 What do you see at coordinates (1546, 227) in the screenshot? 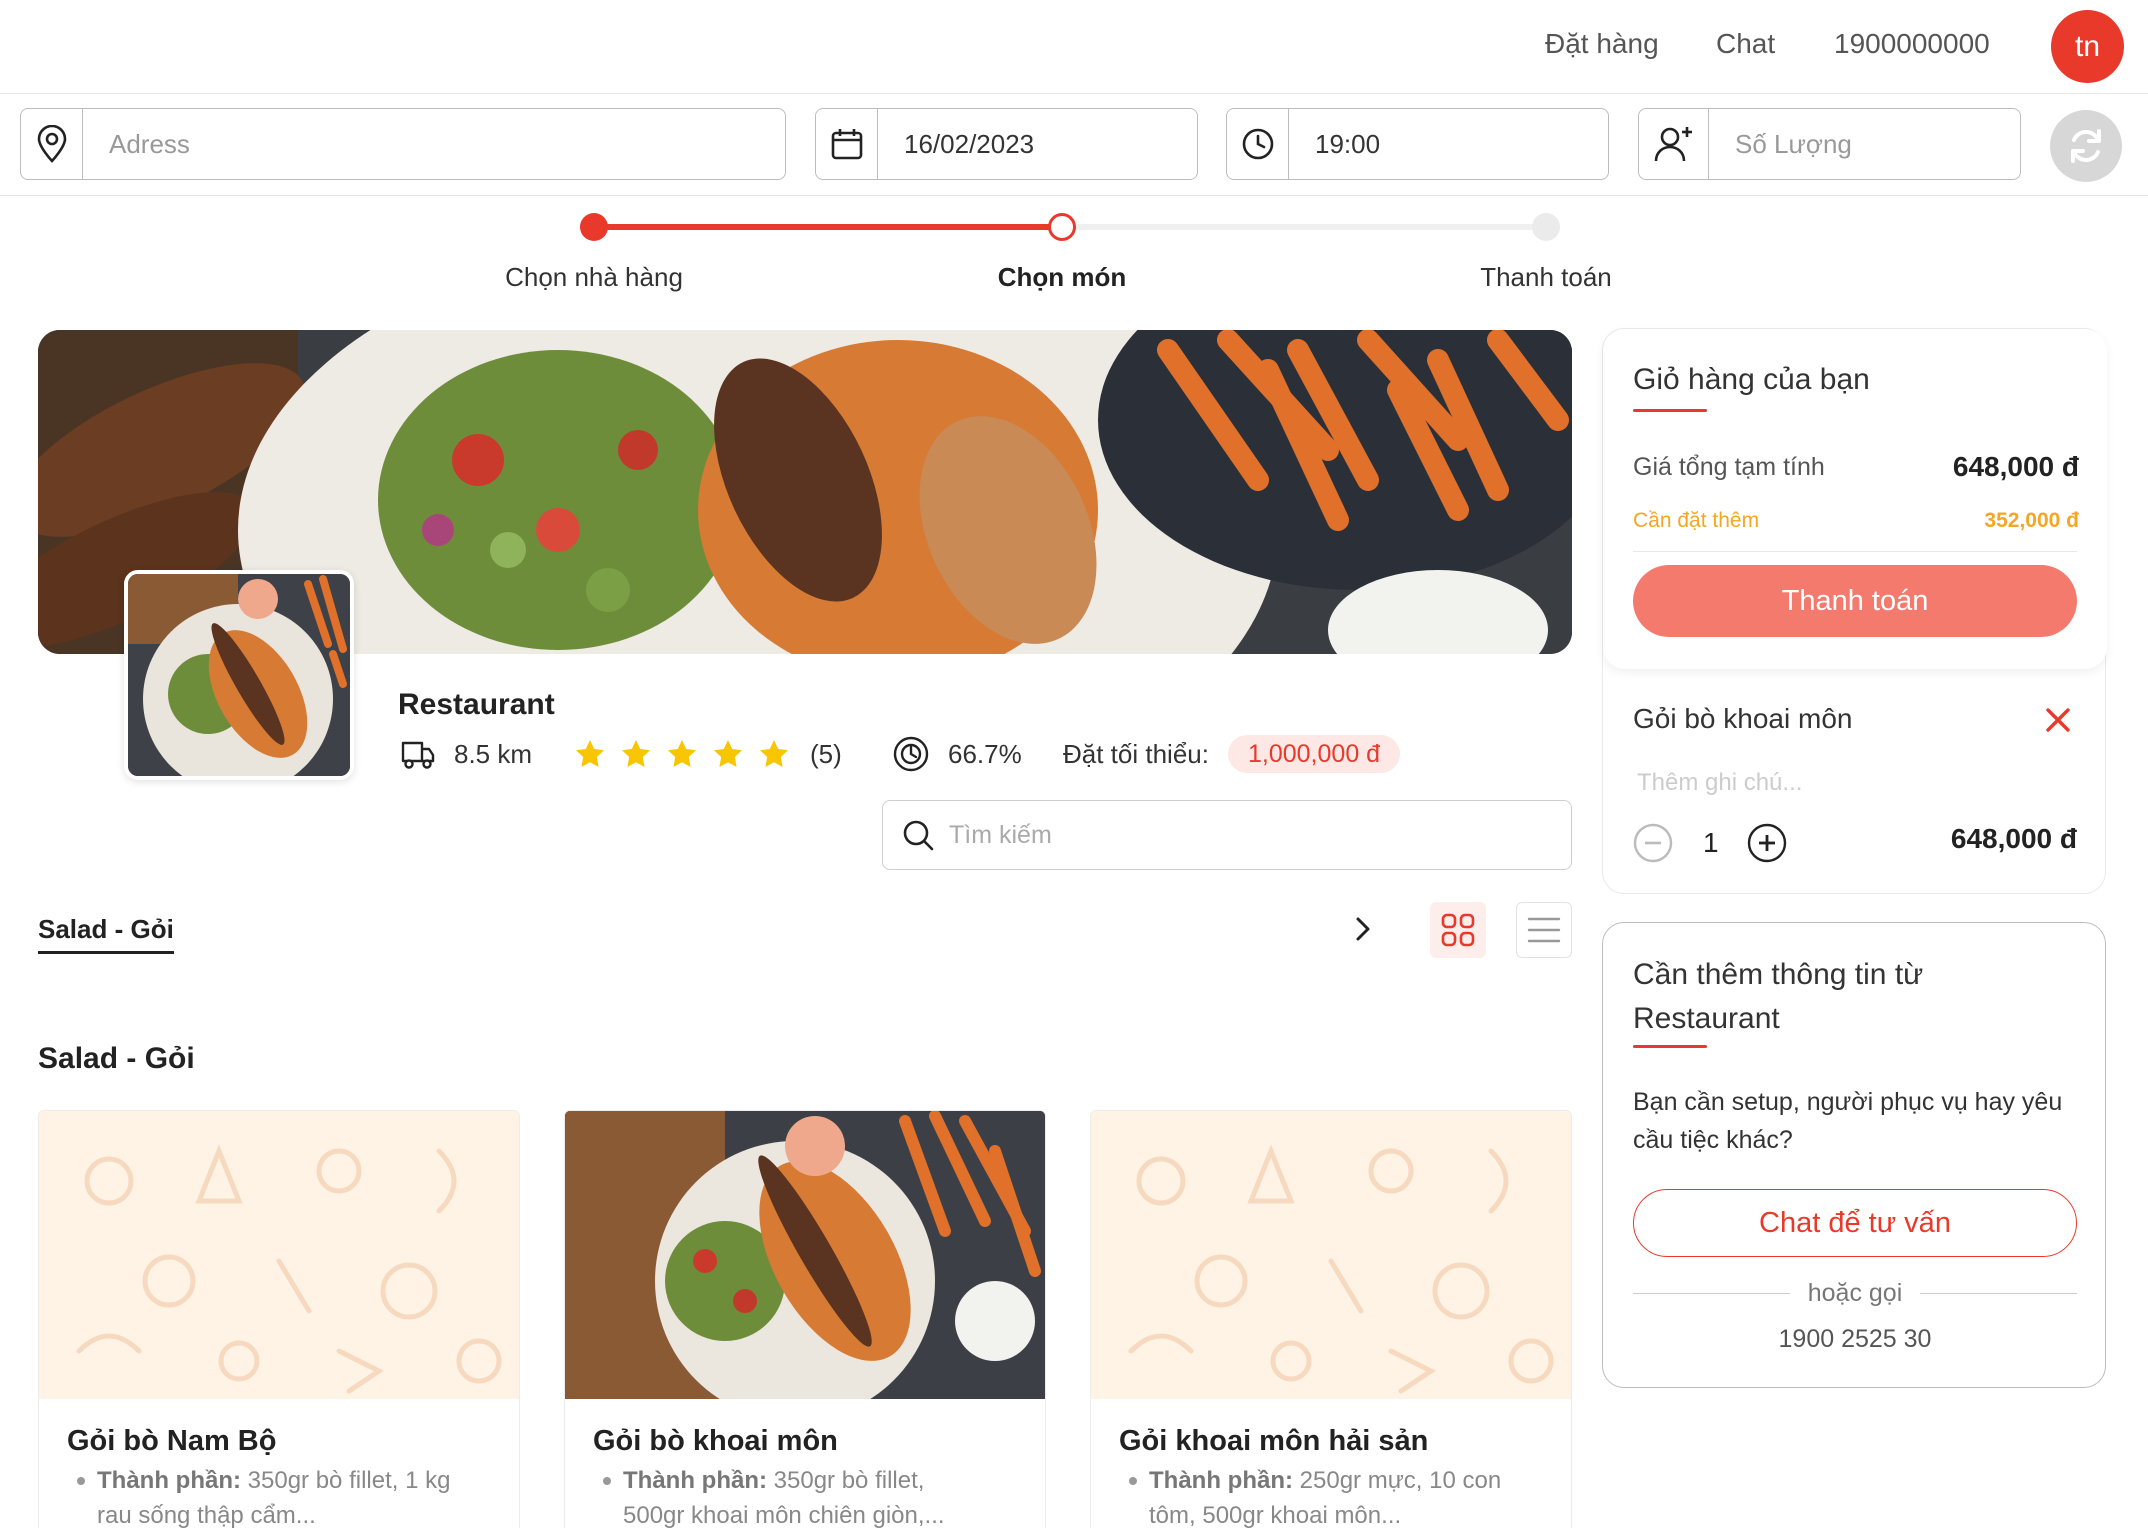
I see `step-dot-pending` at bounding box center [1546, 227].